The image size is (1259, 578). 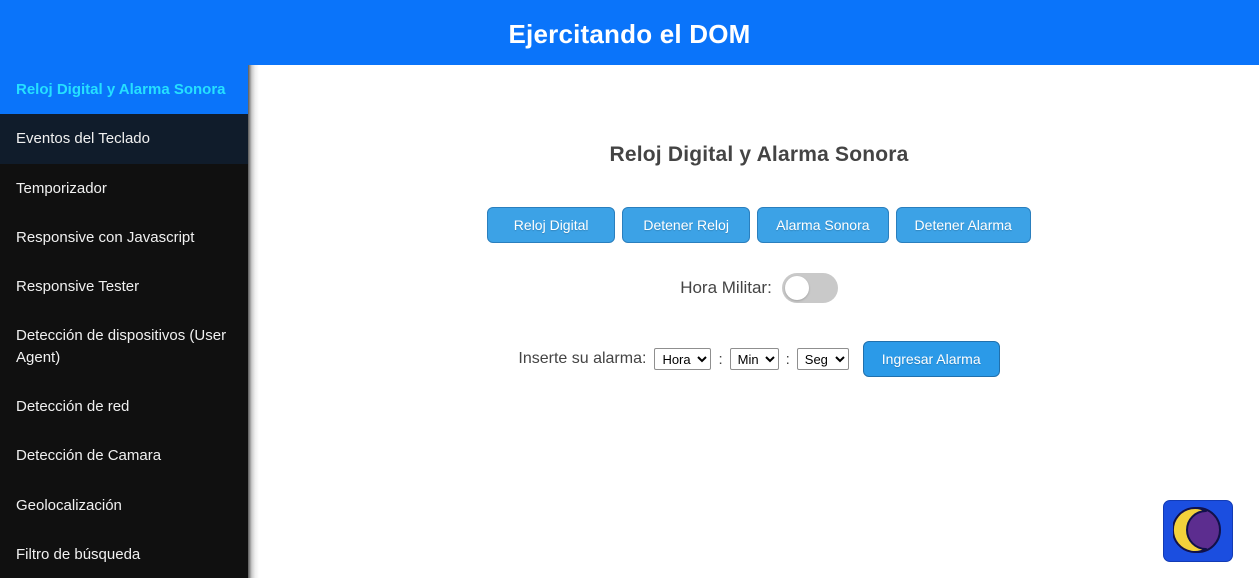 I want to click on toggle-knob, so click(x=796, y=288).